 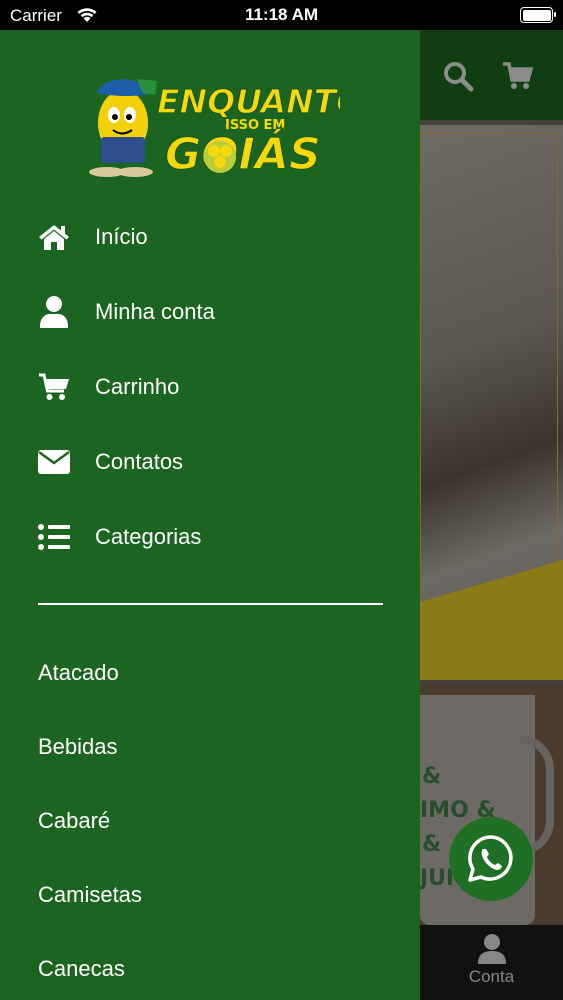 I want to click on menu-item-contatos: Contatos, so click(x=210, y=462).